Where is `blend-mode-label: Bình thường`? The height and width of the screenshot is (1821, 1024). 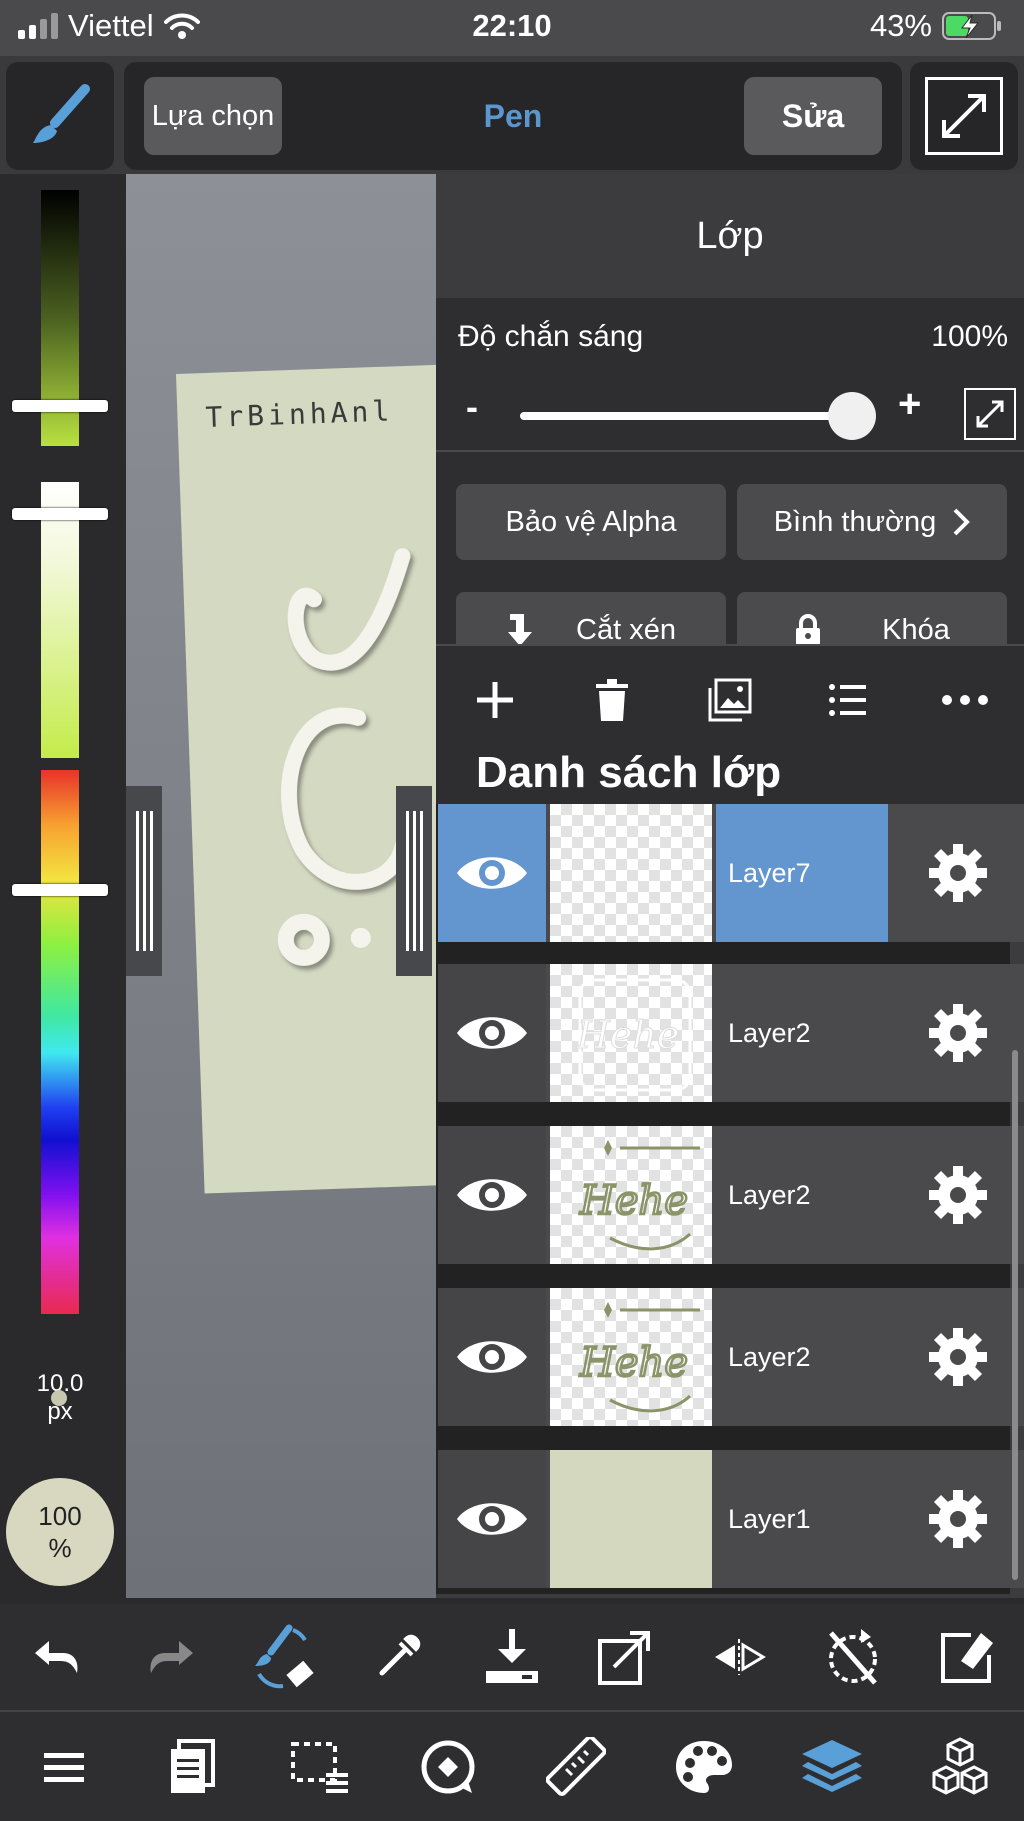
blend-mode-label: Bình thường is located at coordinates (855, 521).